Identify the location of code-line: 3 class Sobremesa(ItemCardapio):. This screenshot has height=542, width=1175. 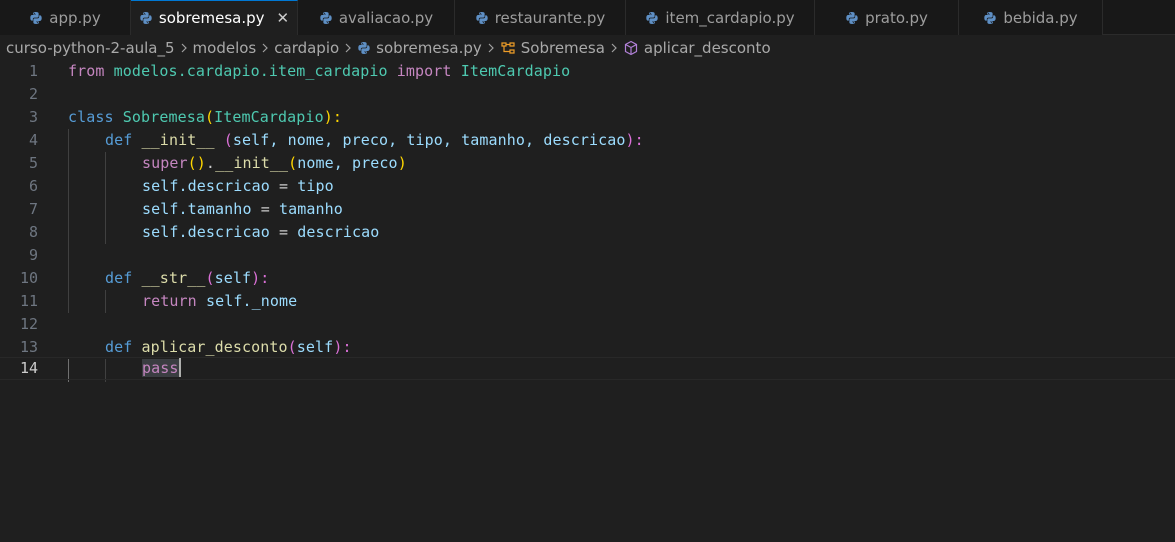
(587, 117).